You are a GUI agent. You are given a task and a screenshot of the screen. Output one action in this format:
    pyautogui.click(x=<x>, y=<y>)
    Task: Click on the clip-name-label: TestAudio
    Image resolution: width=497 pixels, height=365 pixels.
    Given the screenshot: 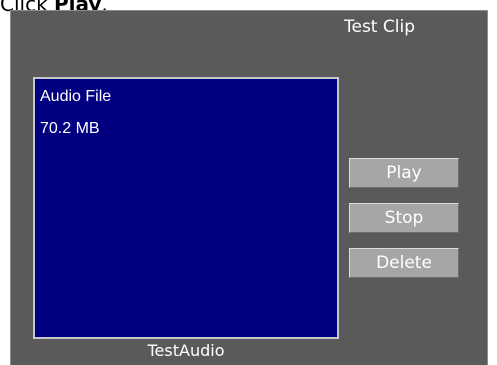 What is the action you would take?
    pyautogui.click(x=186, y=350)
    